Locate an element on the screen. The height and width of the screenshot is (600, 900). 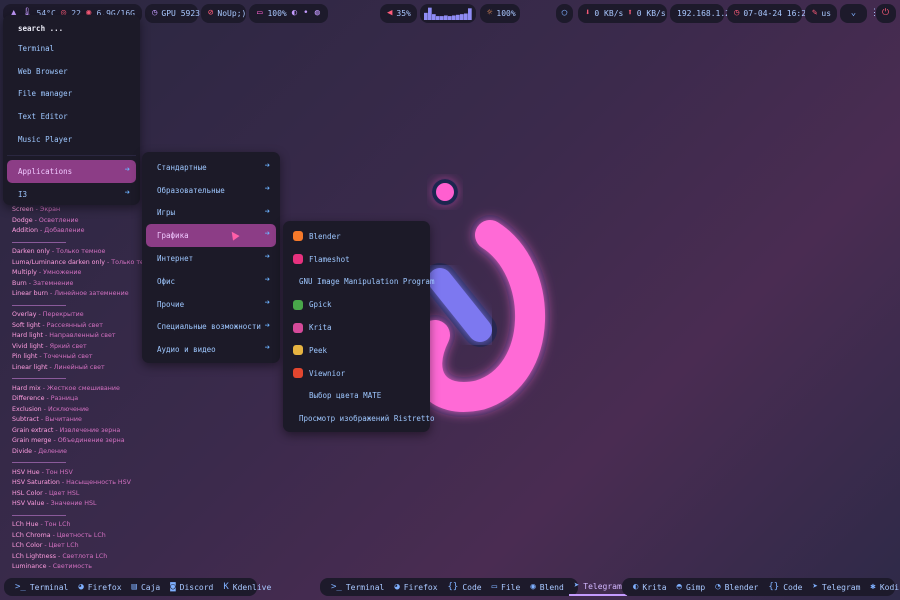
blend-mode-name: Linear light is located at coordinates (30, 367).